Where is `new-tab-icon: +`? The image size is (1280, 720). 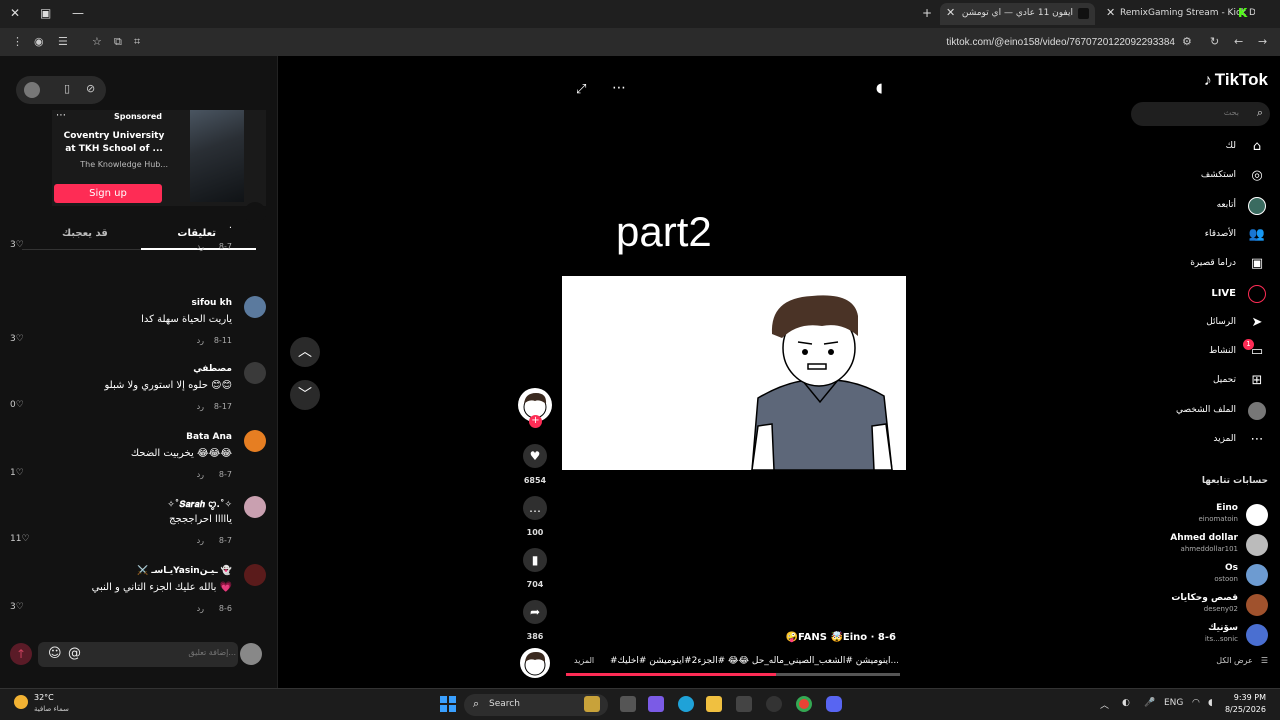 new-tab-icon: + is located at coordinates (927, 13).